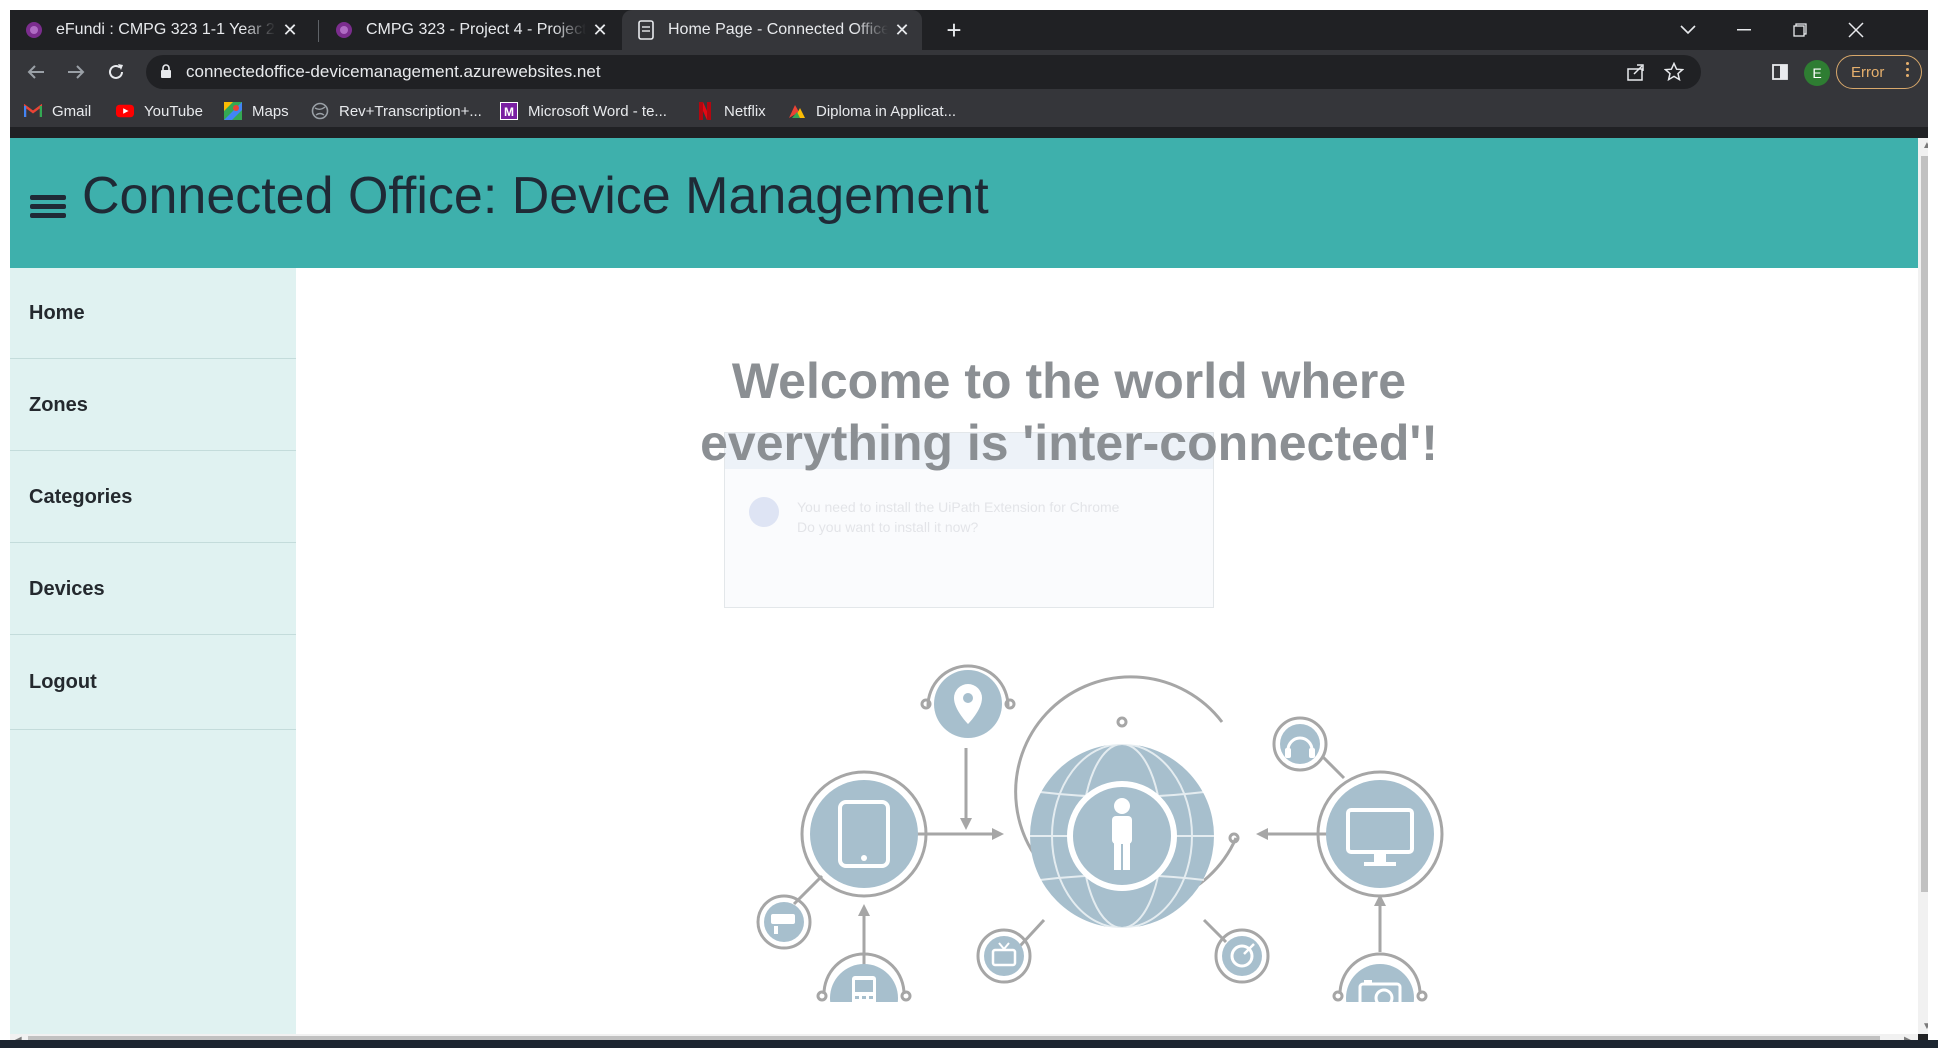 The width and height of the screenshot is (1938, 1048). I want to click on word-icon: M, so click(509, 111).